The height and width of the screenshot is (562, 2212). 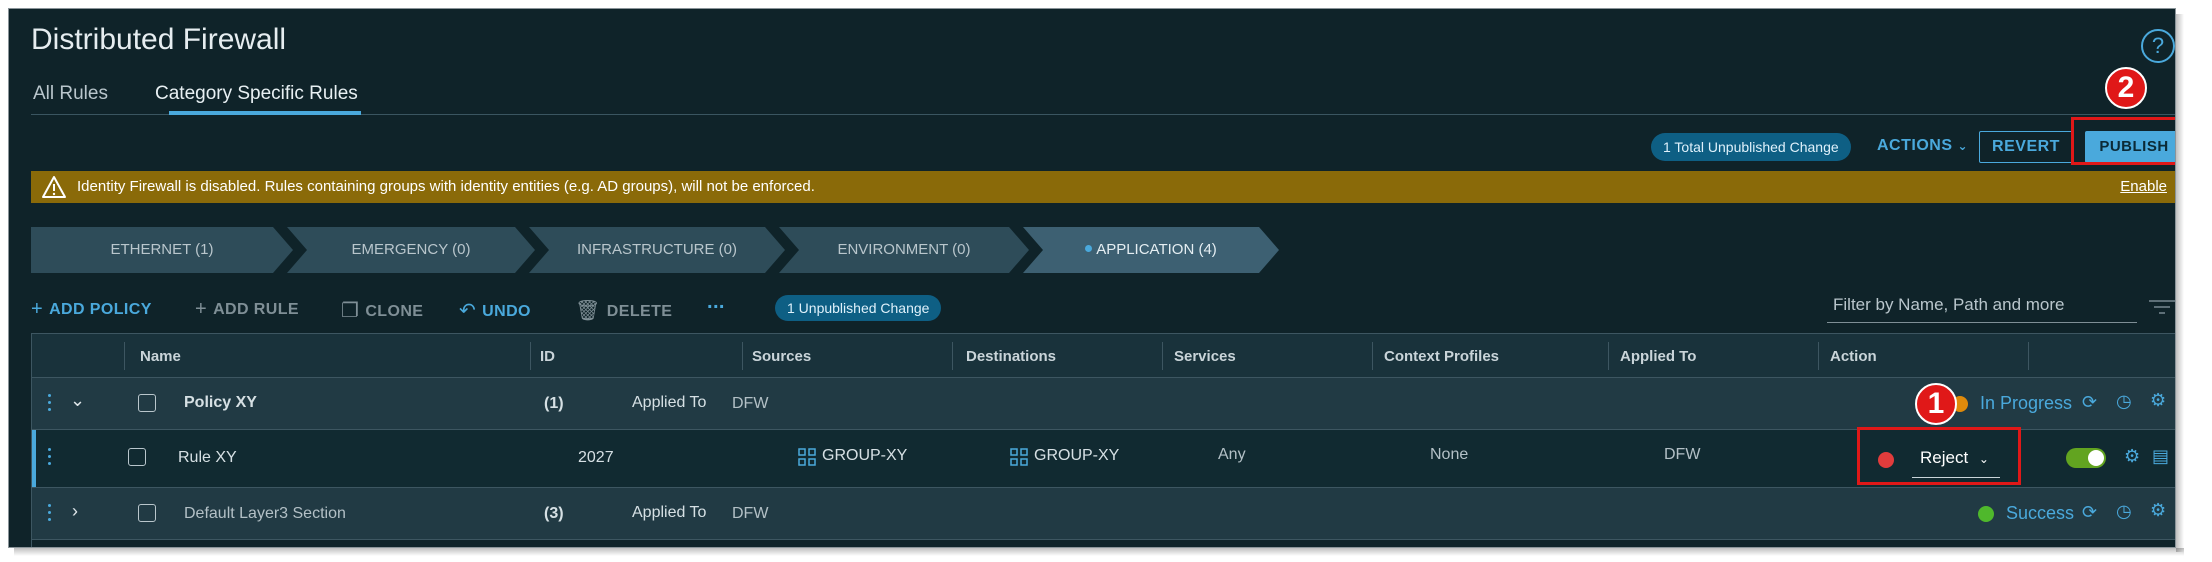 I want to click on undo-button: ↶ UNDO, so click(x=495, y=309).